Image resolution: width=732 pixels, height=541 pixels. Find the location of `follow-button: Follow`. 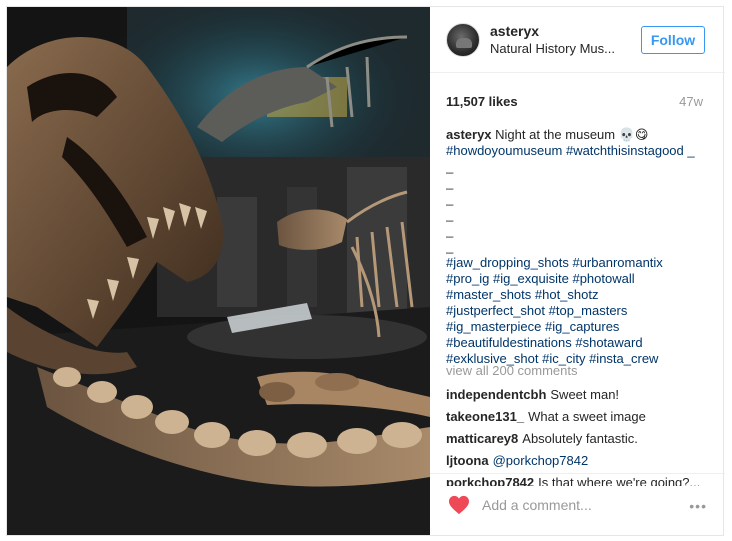

follow-button: Follow is located at coordinates (673, 40).